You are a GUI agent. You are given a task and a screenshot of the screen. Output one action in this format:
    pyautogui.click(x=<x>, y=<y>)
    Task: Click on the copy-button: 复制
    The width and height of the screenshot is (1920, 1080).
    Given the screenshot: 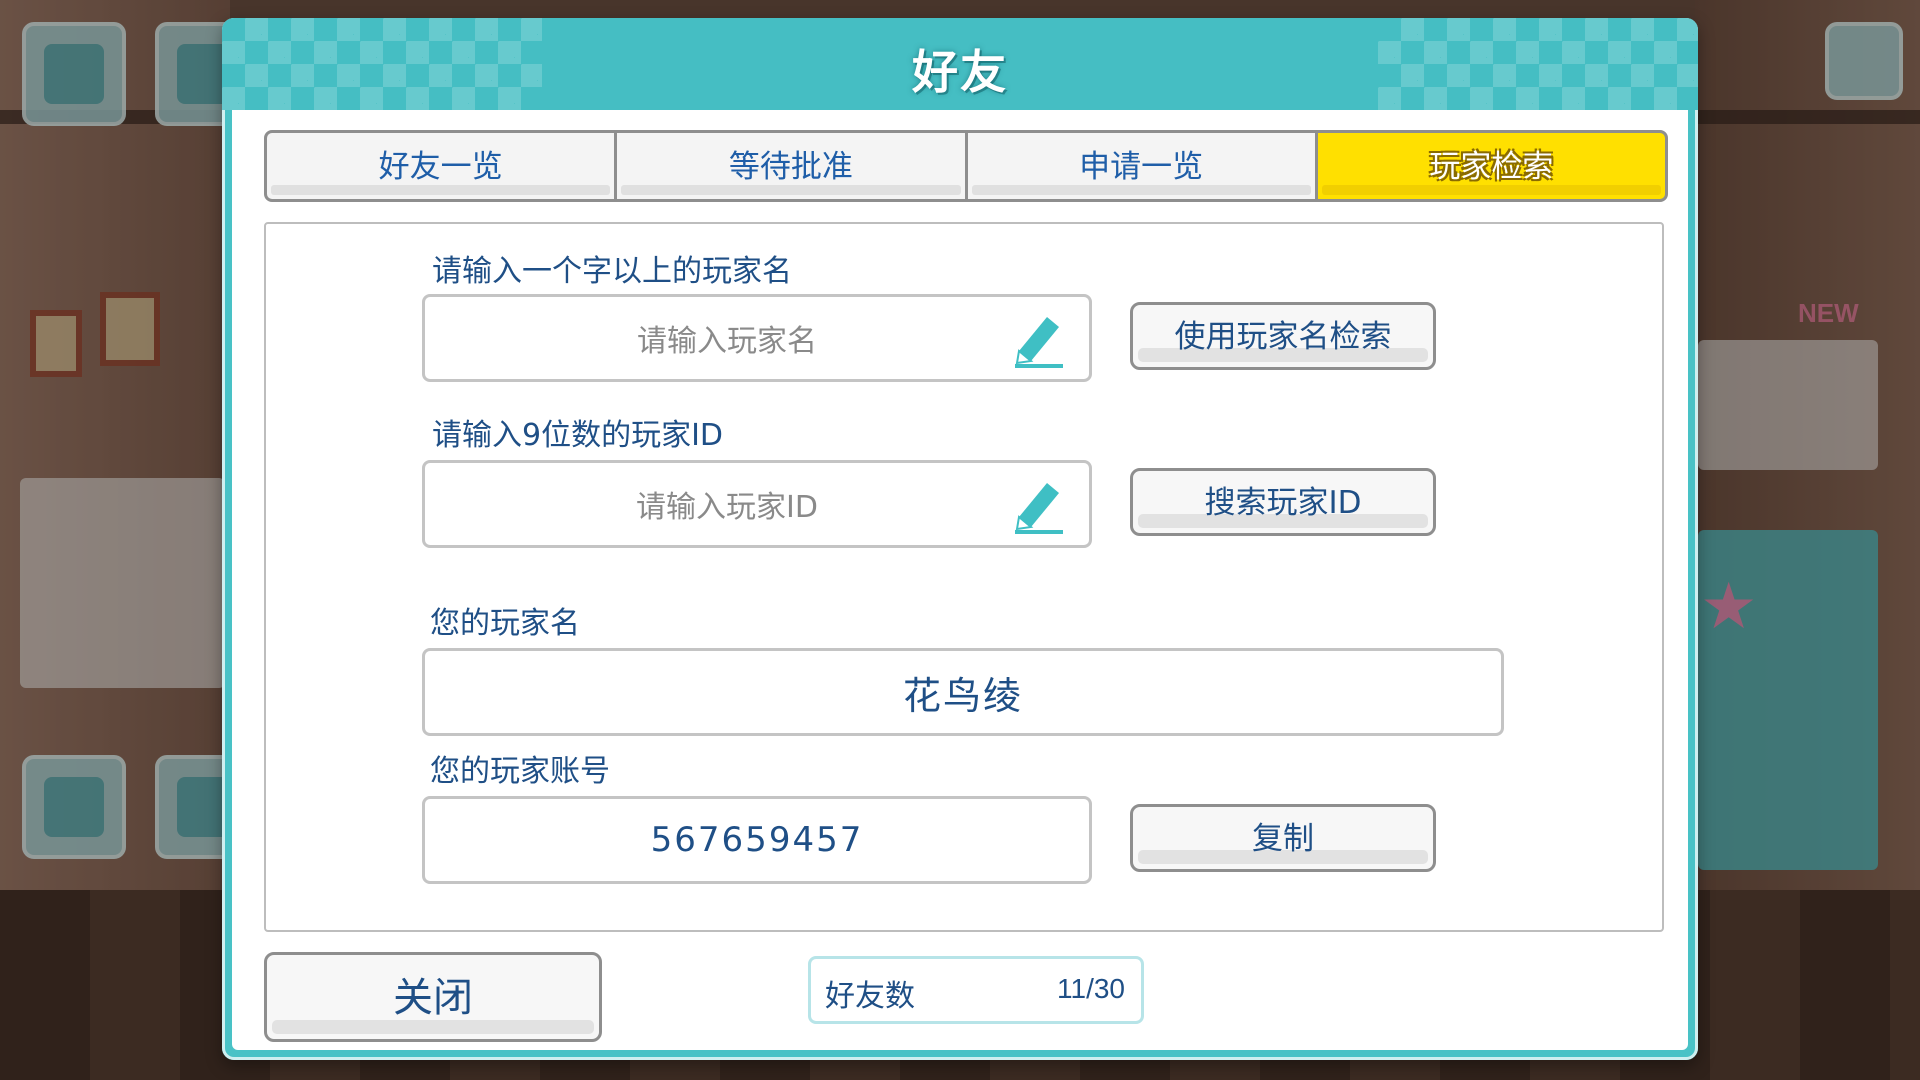 What is the action you would take?
    pyautogui.click(x=1283, y=838)
    